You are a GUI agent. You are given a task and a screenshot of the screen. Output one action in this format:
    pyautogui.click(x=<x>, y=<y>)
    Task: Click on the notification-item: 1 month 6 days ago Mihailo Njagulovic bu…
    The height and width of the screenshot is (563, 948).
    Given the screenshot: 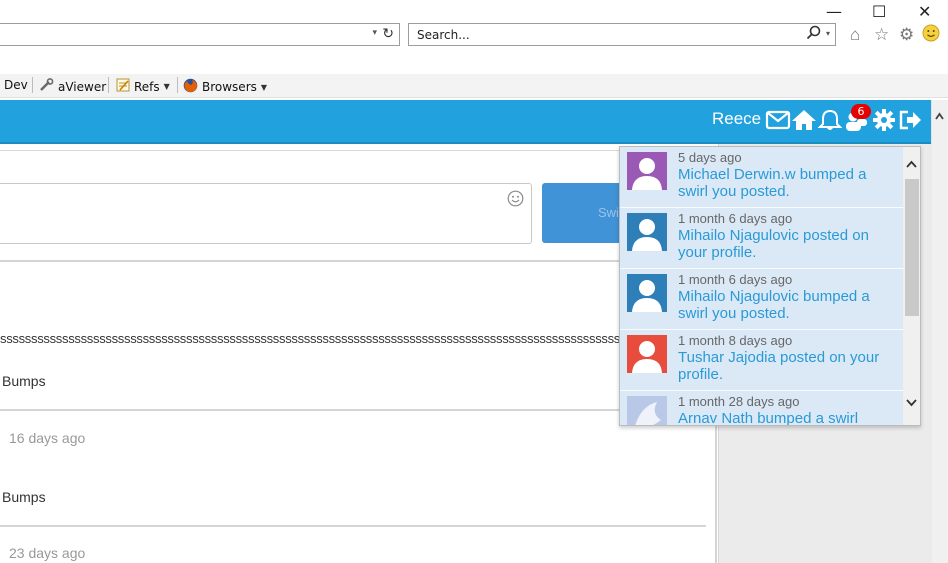 What is the action you would take?
    pyautogui.click(x=761, y=299)
    